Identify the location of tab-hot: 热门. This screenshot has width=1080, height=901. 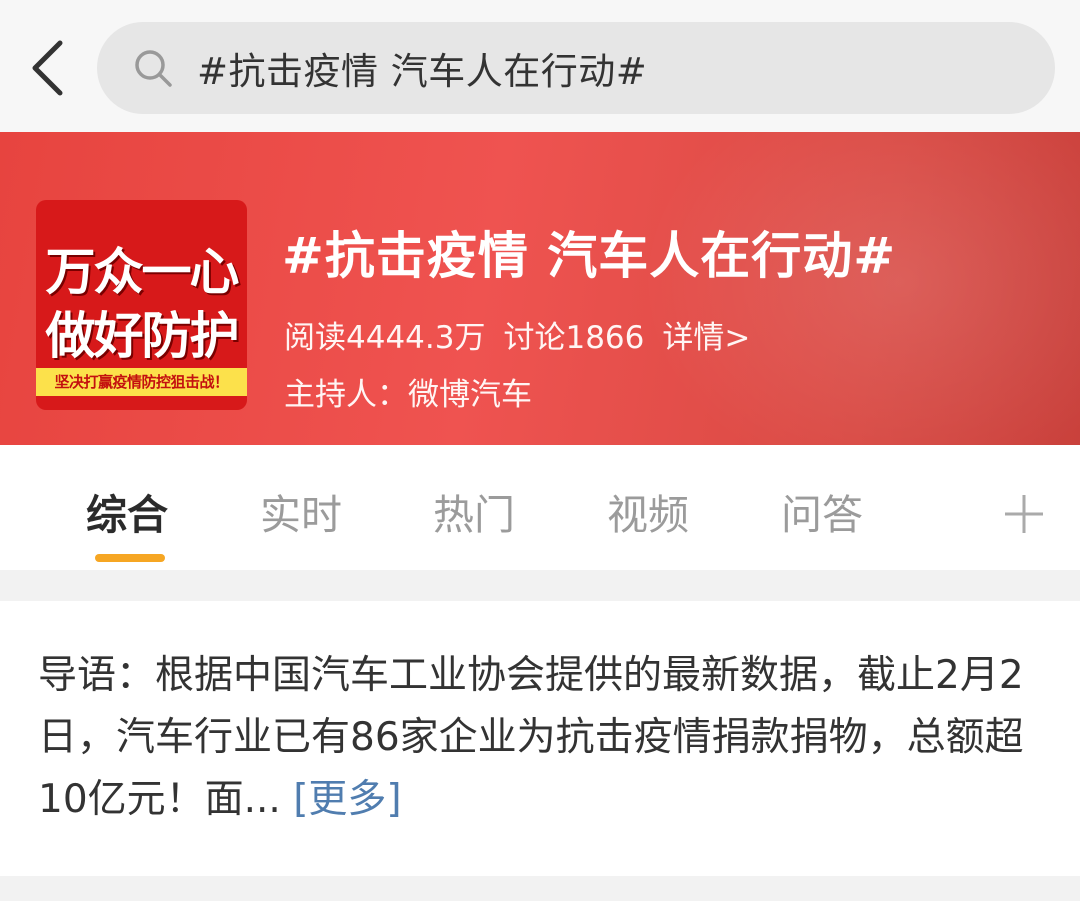
(474, 511).